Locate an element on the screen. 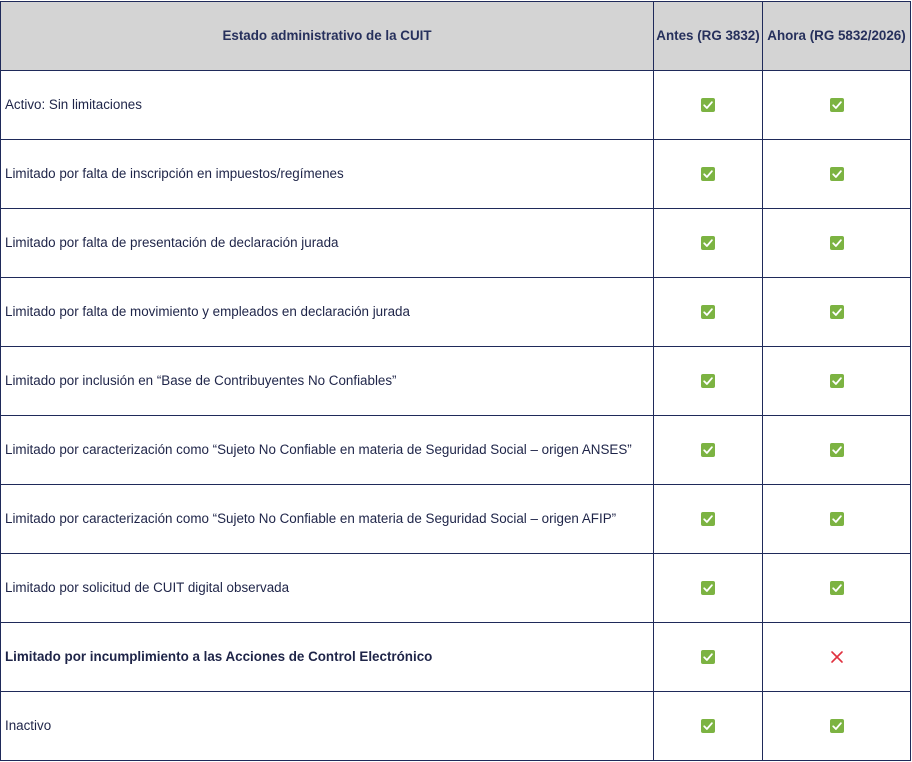  header-antes: Antes (RG 3832) is located at coordinates (708, 36).